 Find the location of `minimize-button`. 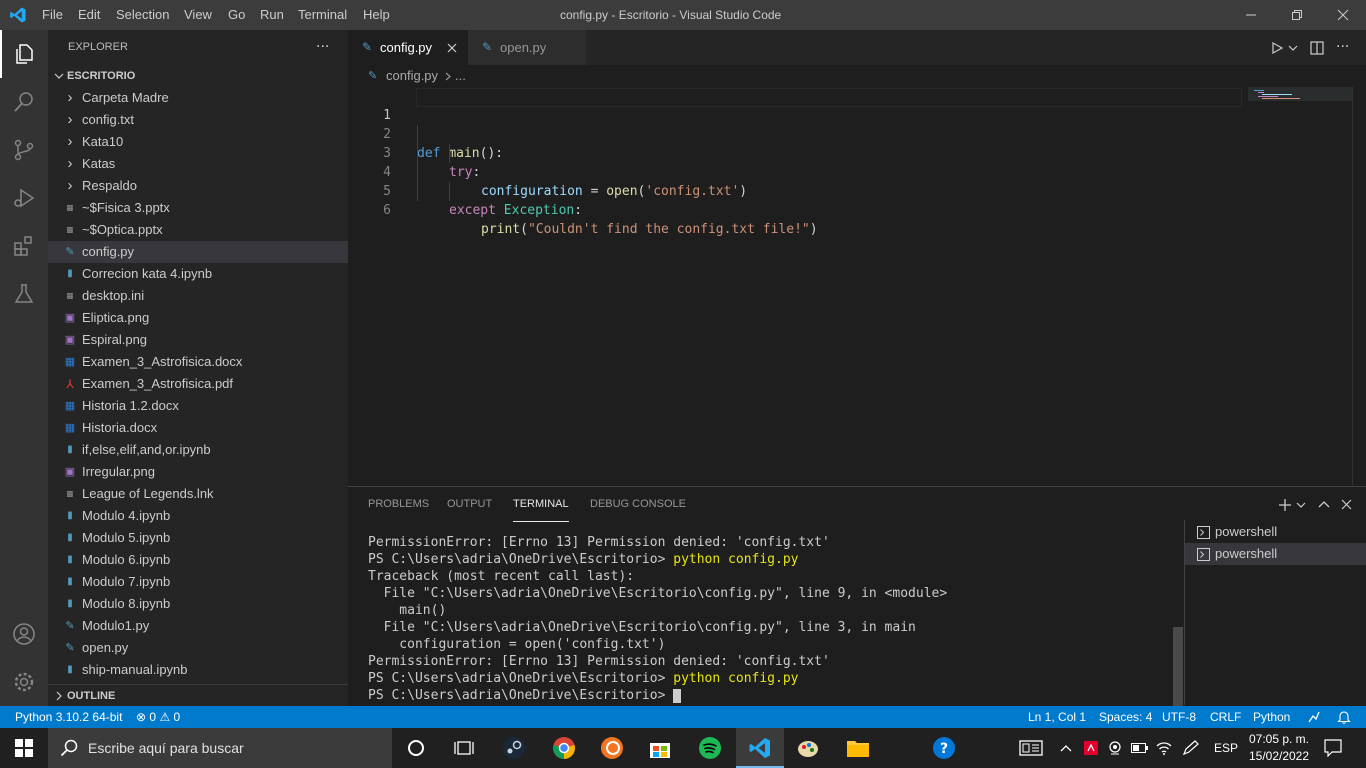

minimize-button is located at coordinates (1251, 15).